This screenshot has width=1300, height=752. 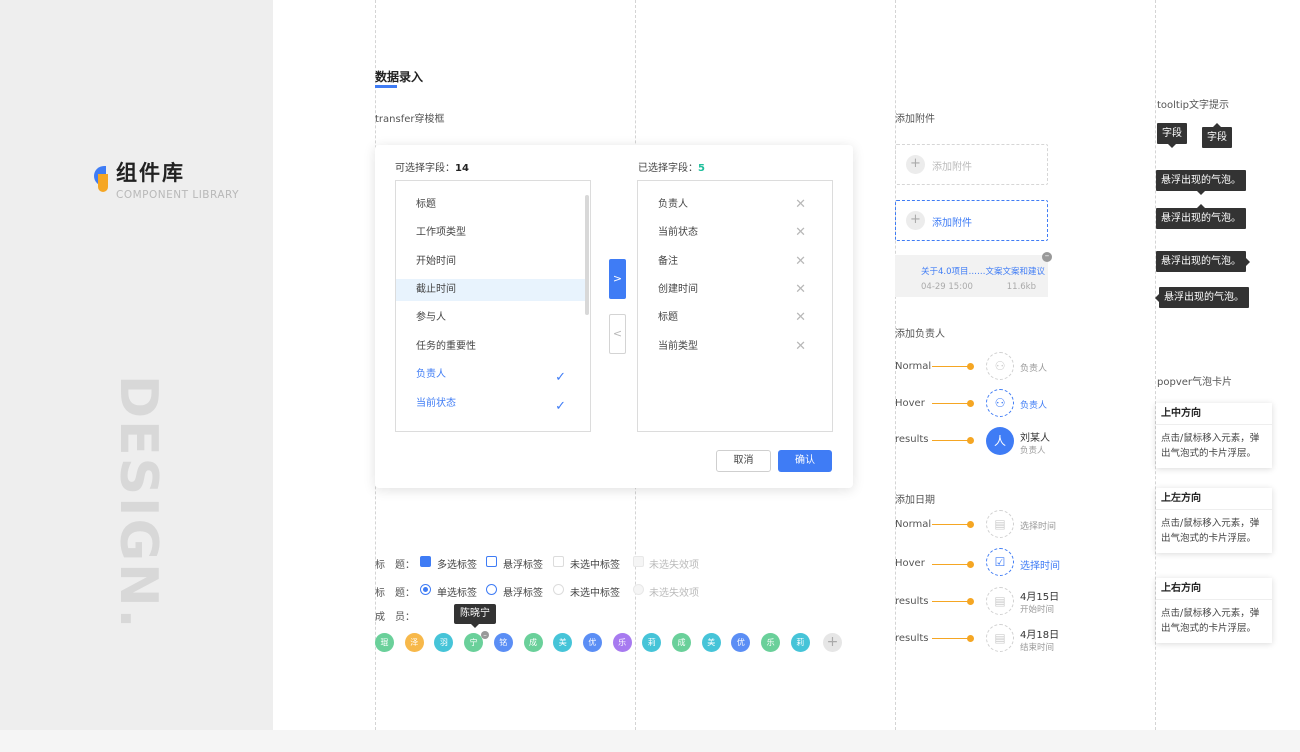 What do you see at coordinates (913, 366) in the screenshot?
I see `state-label: Normal` at bounding box center [913, 366].